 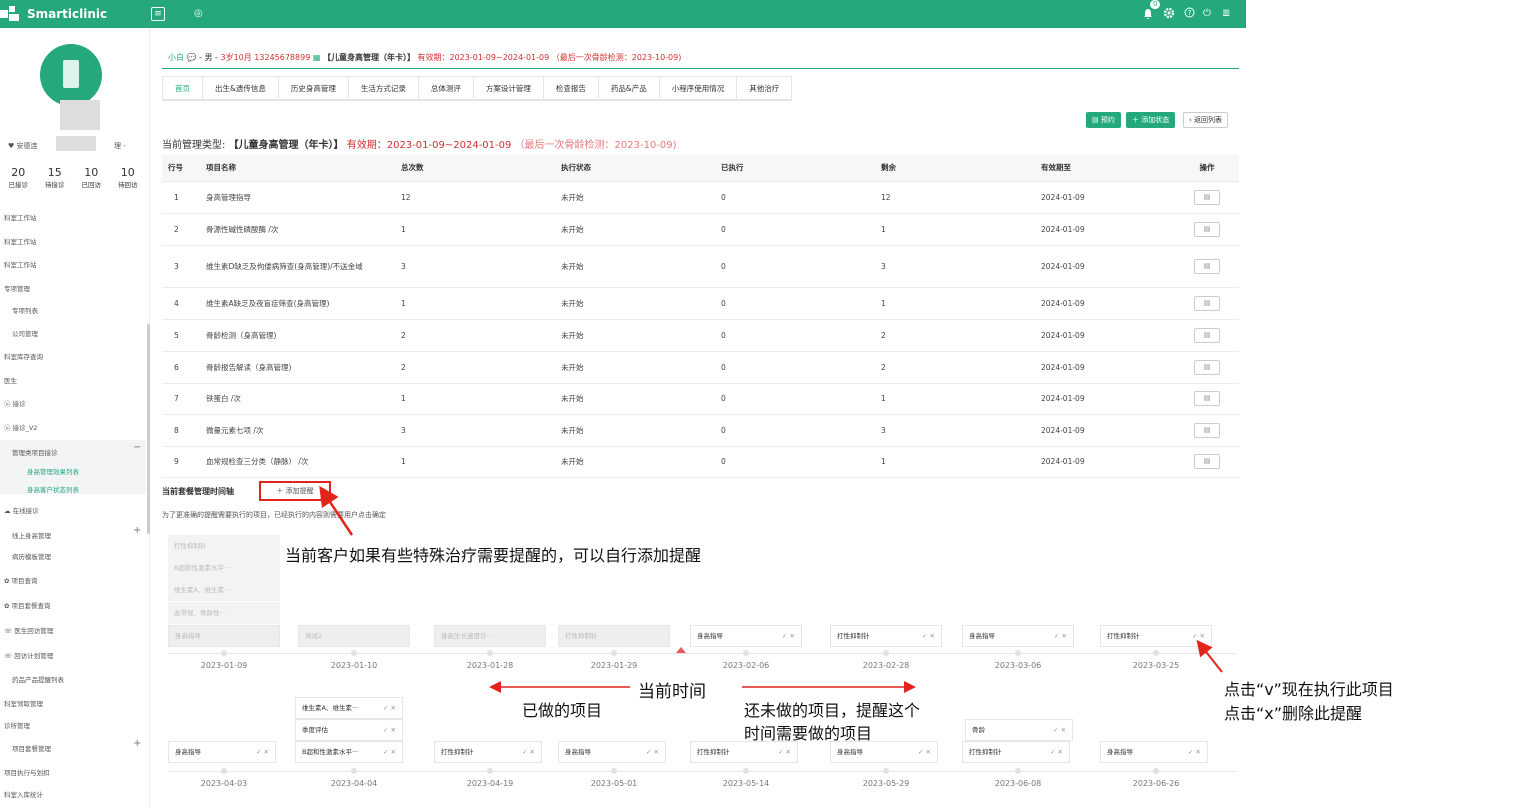 I want to click on timeline-card: B超和性激素水平··· ✓ ✕, so click(x=349, y=752).